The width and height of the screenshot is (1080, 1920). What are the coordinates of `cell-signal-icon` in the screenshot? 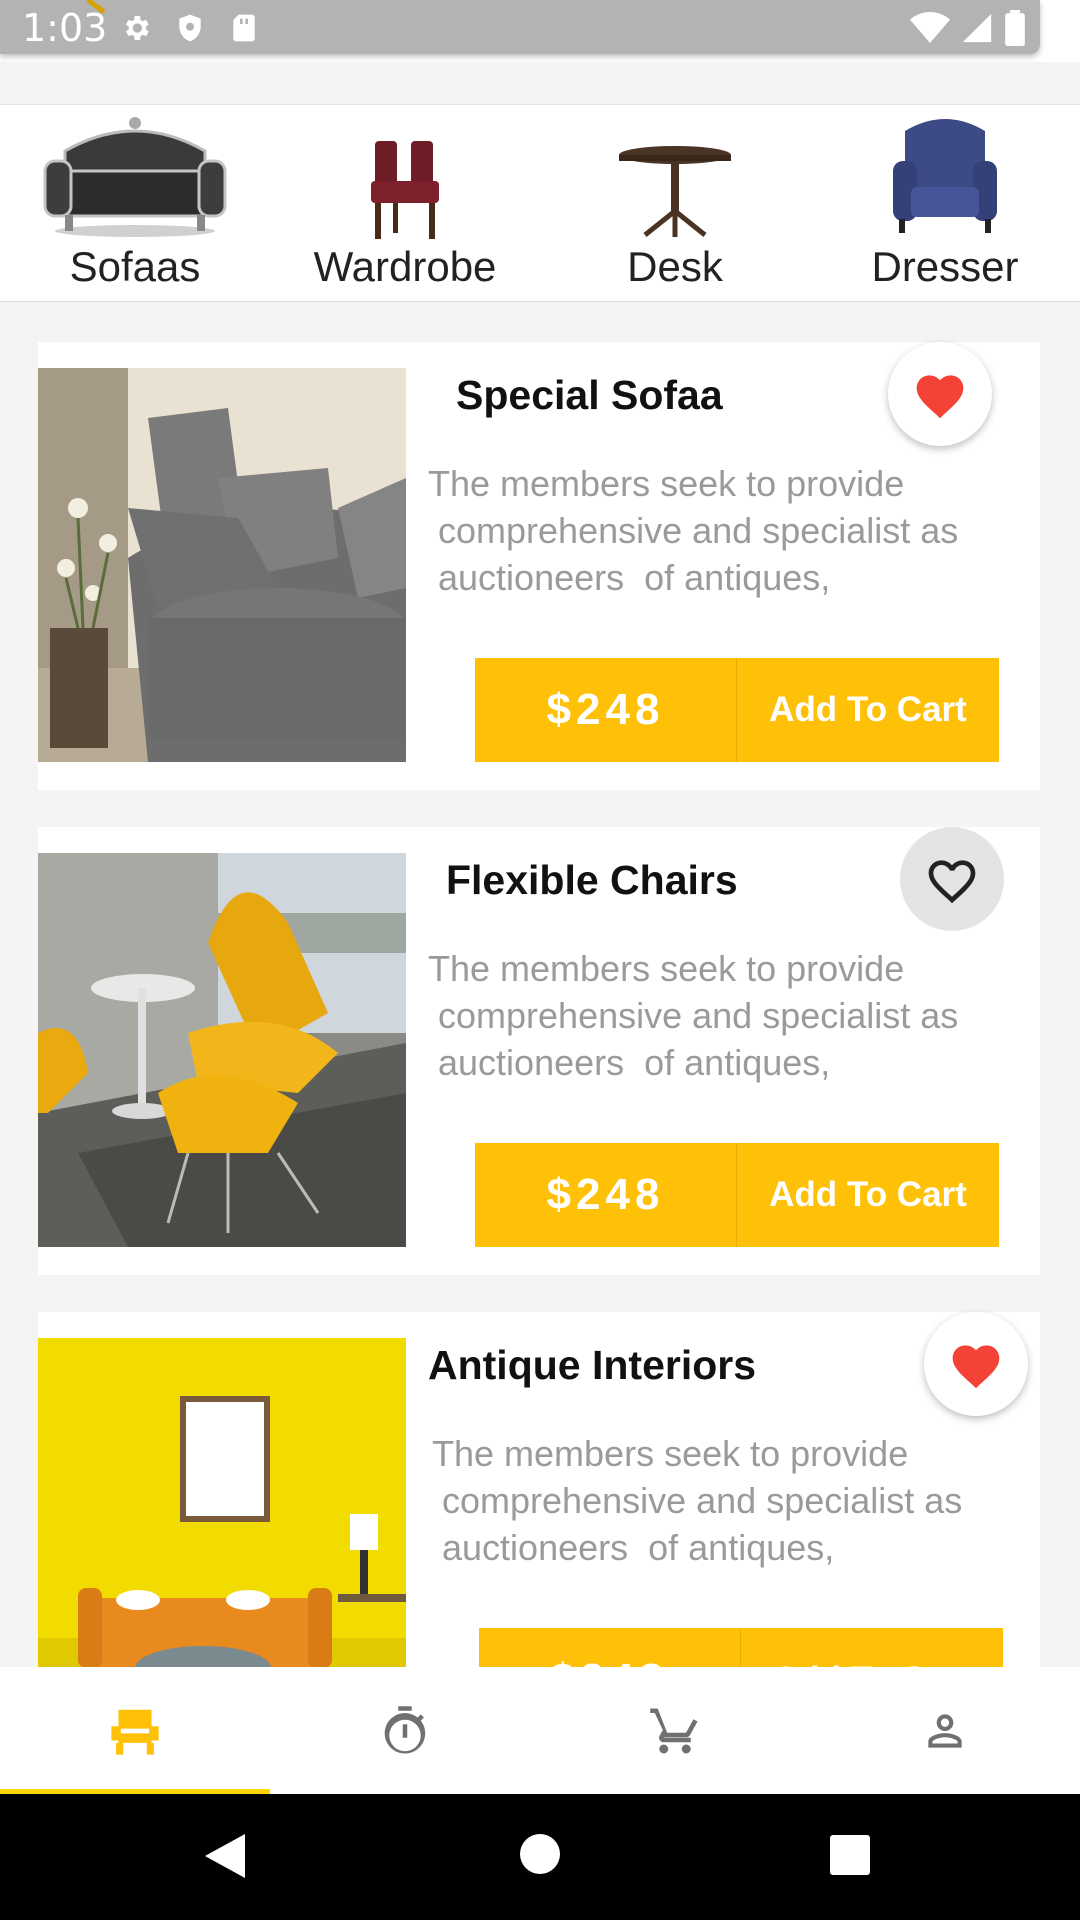 It's located at (977, 28).